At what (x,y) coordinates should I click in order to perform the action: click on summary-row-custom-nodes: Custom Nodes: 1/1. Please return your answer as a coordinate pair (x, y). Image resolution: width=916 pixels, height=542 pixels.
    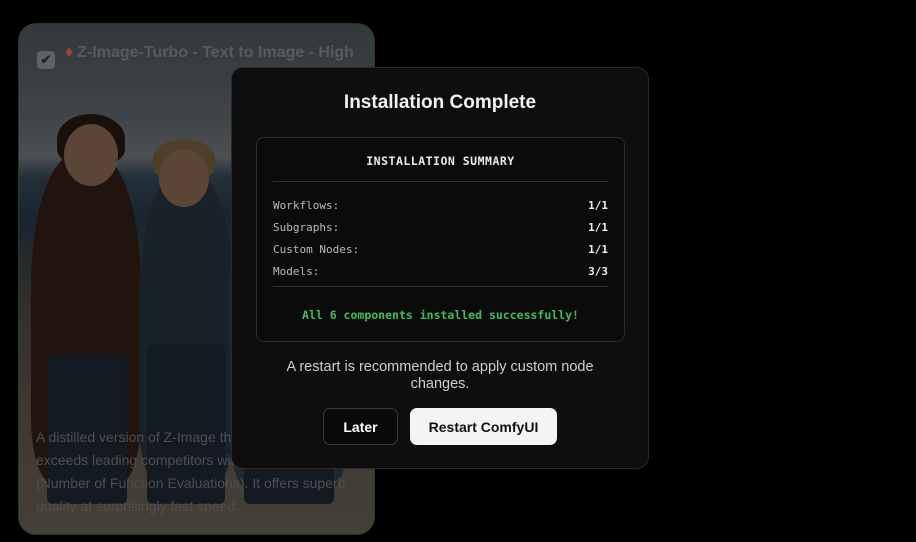
    Looking at the image, I should click on (440, 249).